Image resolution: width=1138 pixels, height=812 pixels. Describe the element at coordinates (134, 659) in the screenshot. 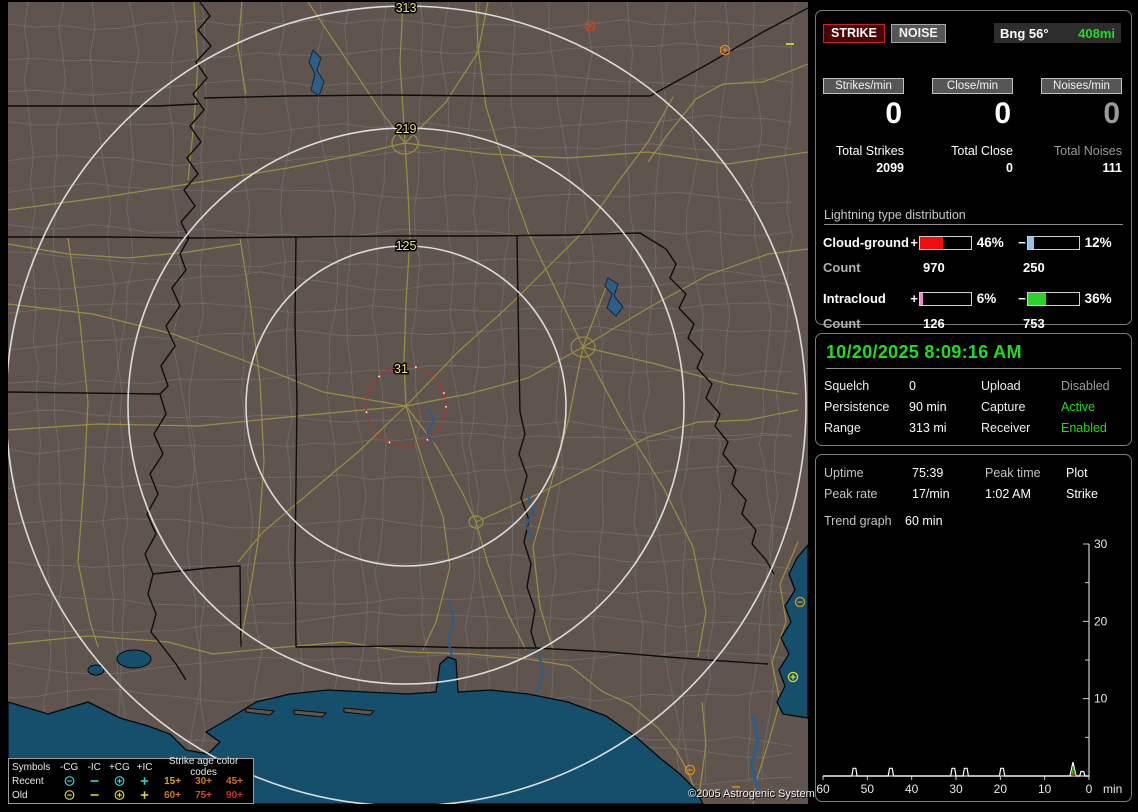

I see `lake-pontchartrain` at that location.